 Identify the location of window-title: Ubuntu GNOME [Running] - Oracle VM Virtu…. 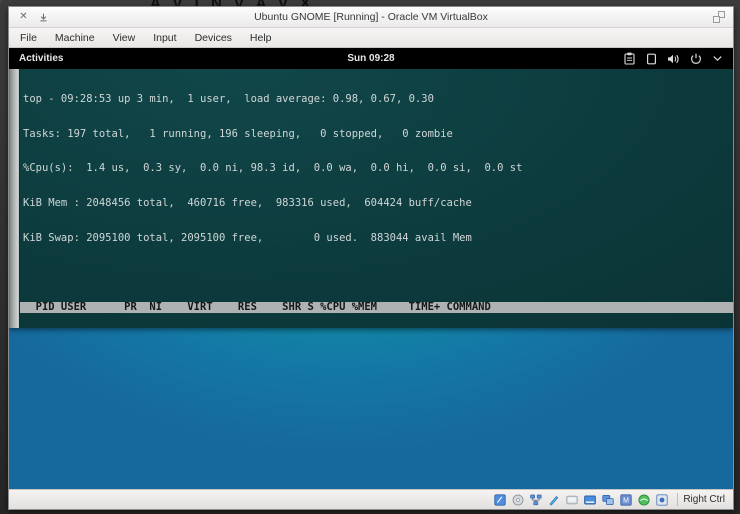
(371, 17).